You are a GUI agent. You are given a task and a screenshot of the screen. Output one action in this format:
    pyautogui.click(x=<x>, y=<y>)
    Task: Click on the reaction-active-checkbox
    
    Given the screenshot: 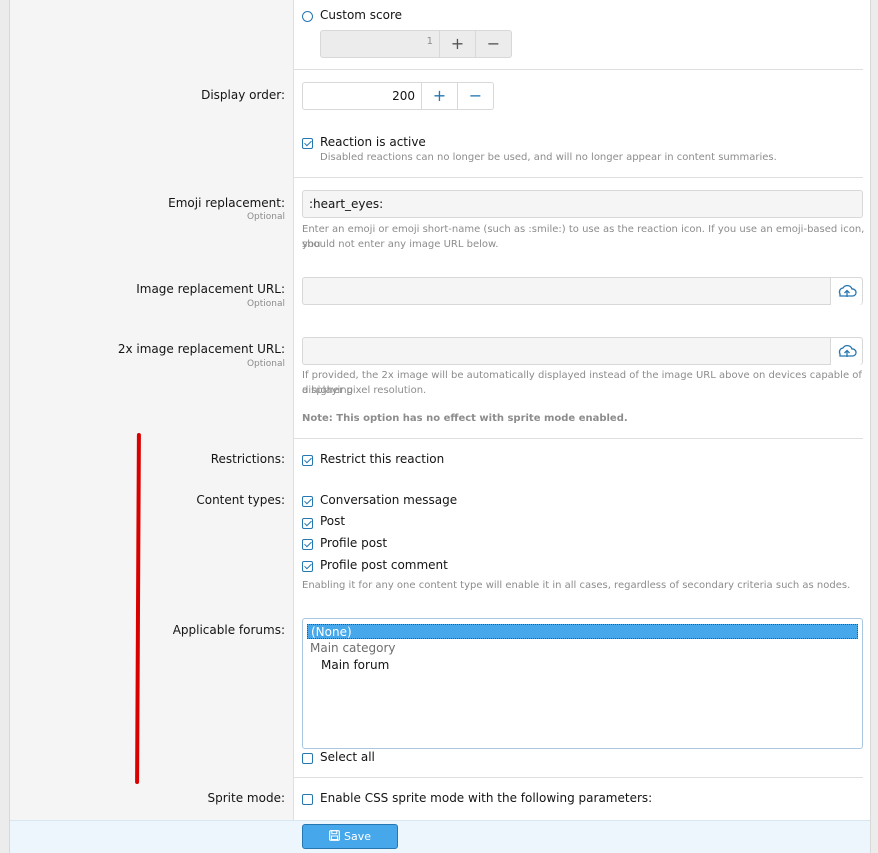 What is the action you would take?
    pyautogui.click(x=307, y=143)
    